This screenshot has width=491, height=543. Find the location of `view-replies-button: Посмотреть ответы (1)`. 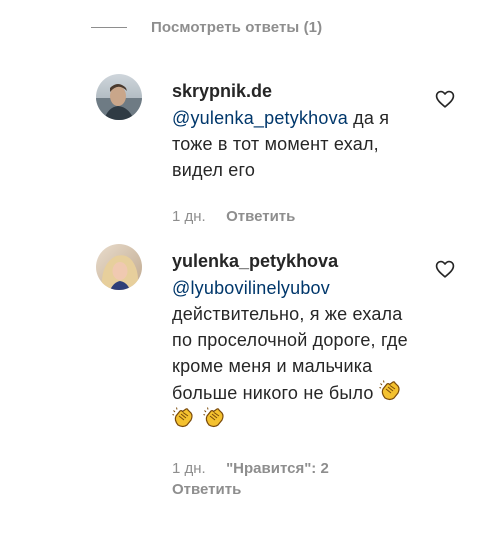

view-replies-button: Посмотреть ответы (1) is located at coordinates (206, 27).